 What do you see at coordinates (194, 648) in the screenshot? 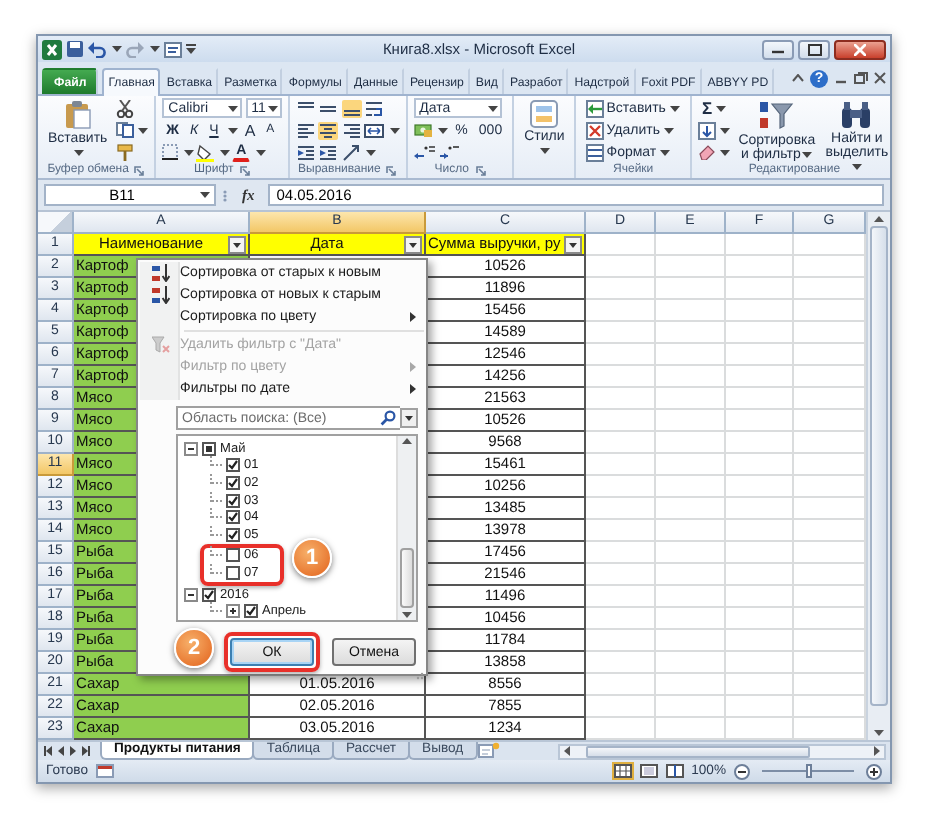
I see `callout-badge: 2` at bounding box center [194, 648].